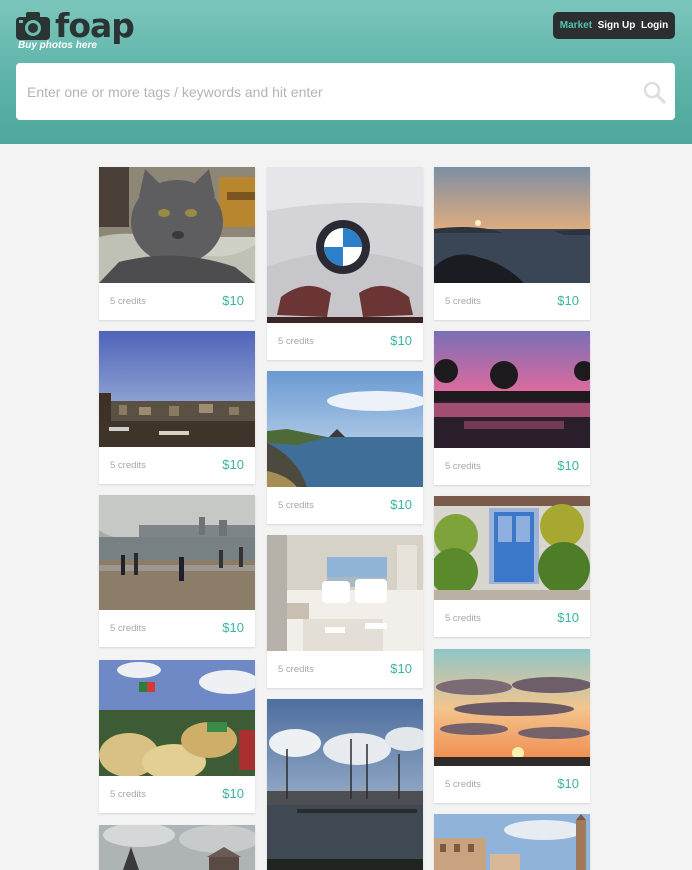  What do you see at coordinates (512, 389) in the screenshot?
I see `photo-pink-lake` at bounding box center [512, 389].